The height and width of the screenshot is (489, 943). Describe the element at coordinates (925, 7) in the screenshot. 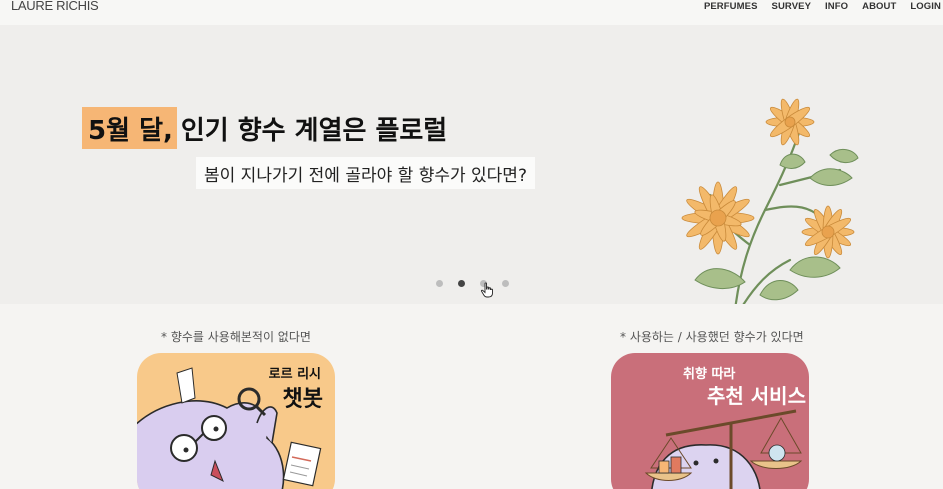

I see `nav-login: LOGIN` at that location.